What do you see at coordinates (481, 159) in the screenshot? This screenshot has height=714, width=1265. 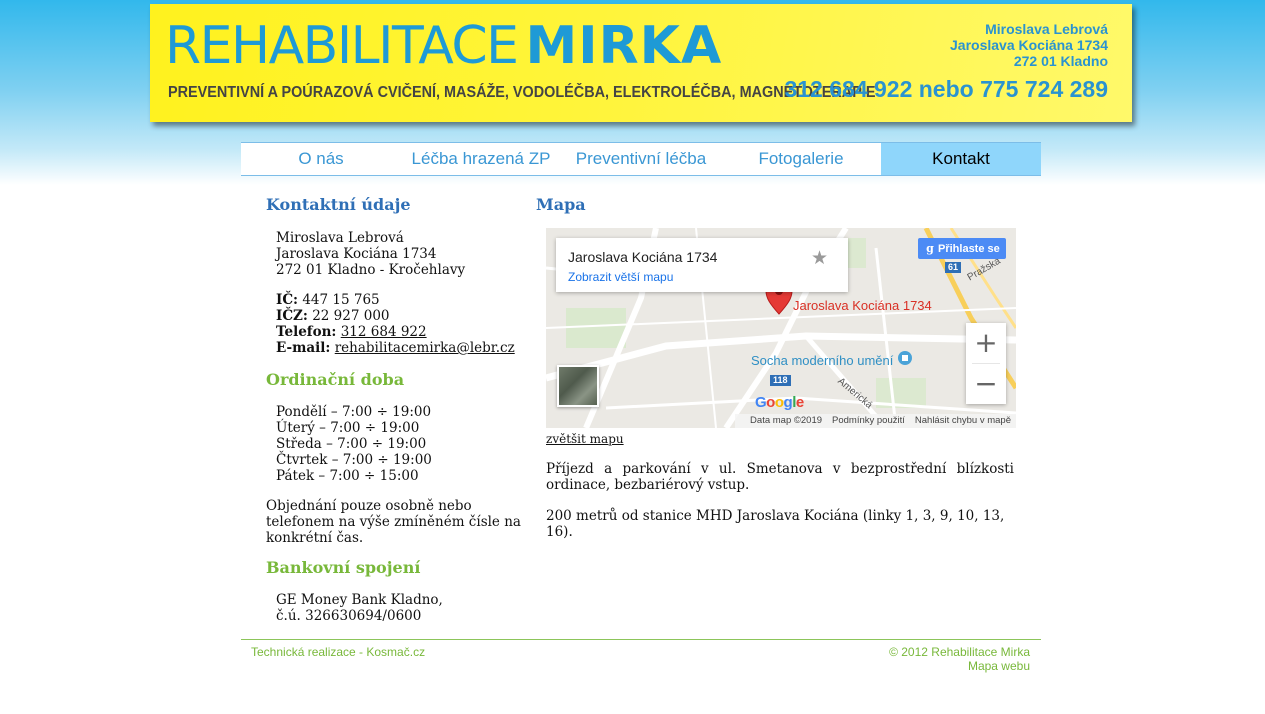 I see `nav-item-lecba-hrazena-zp: Léčba hrazená ZP` at bounding box center [481, 159].